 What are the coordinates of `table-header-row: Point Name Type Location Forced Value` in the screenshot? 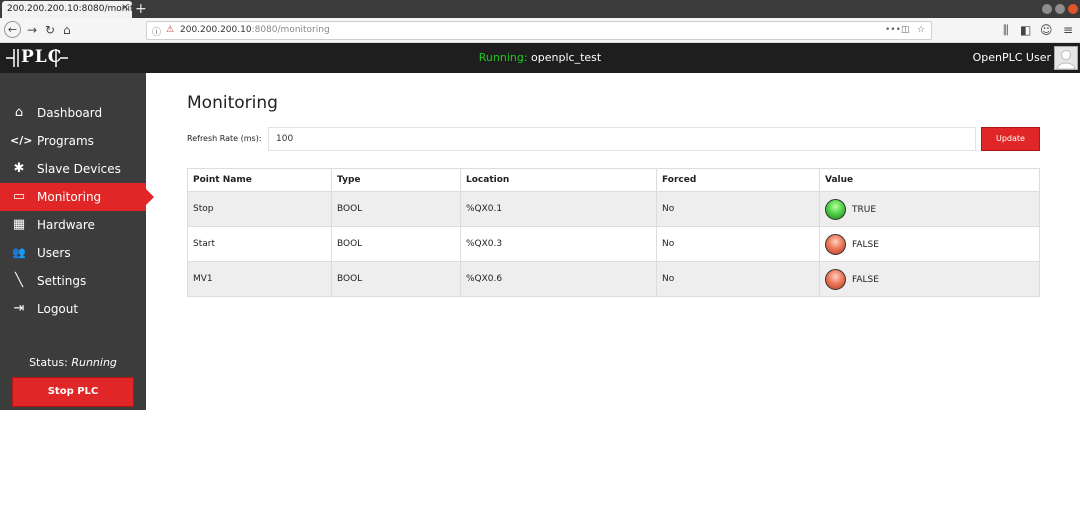 It's located at (613, 180).